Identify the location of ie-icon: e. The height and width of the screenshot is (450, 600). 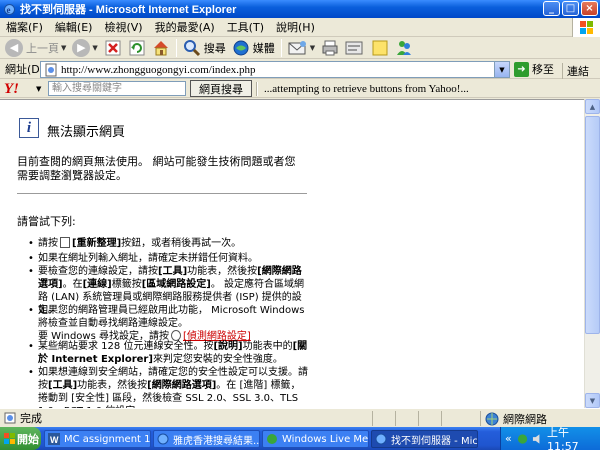
(9, 9).